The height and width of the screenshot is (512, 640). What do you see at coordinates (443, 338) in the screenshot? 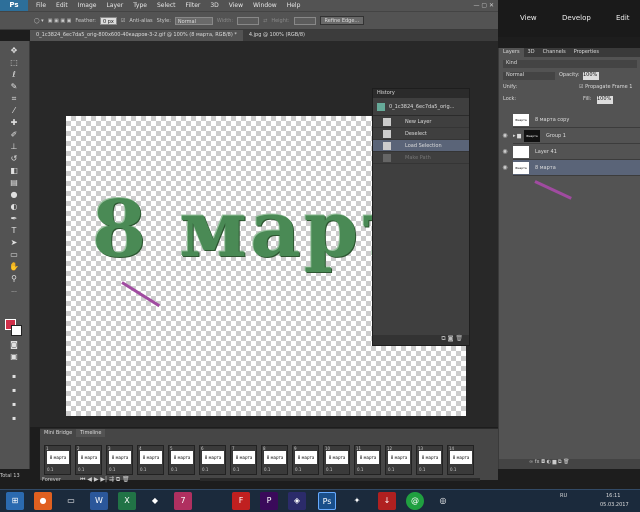
I see `new-document-icon: ⧉` at bounding box center [443, 338].